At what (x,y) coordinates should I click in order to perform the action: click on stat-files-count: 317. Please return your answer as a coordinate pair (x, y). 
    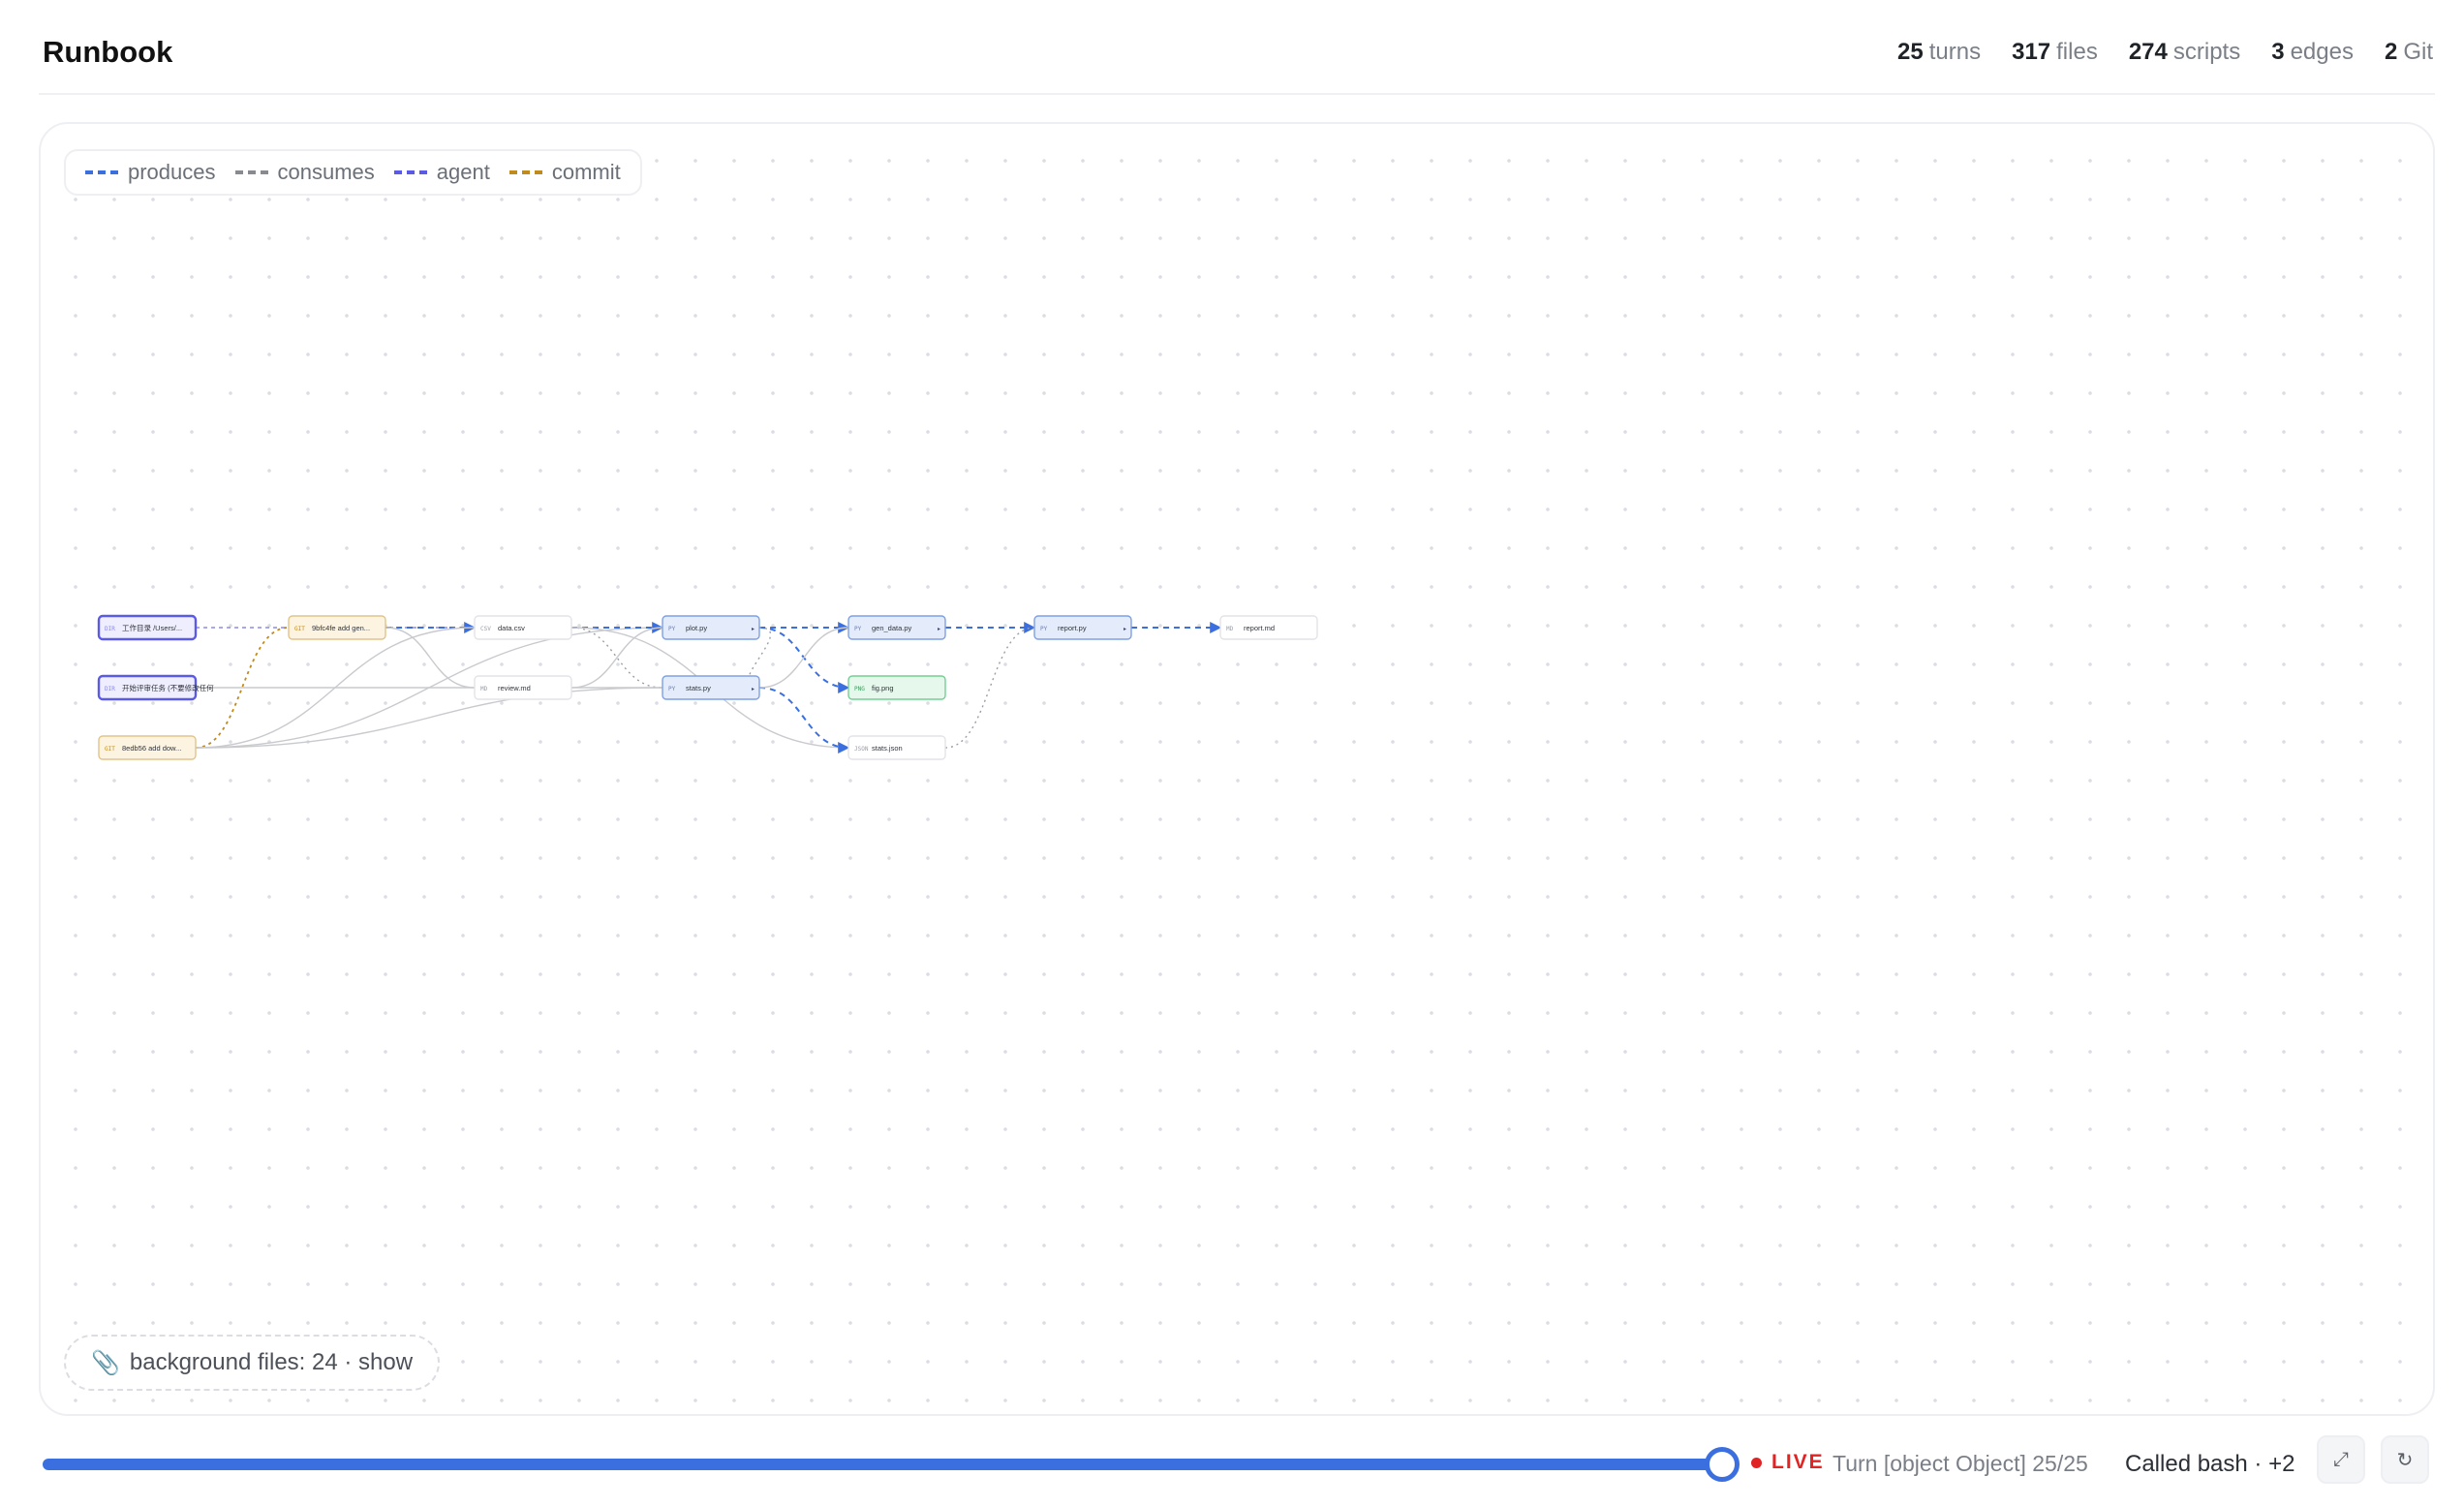
    Looking at the image, I should click on (2032, 52).